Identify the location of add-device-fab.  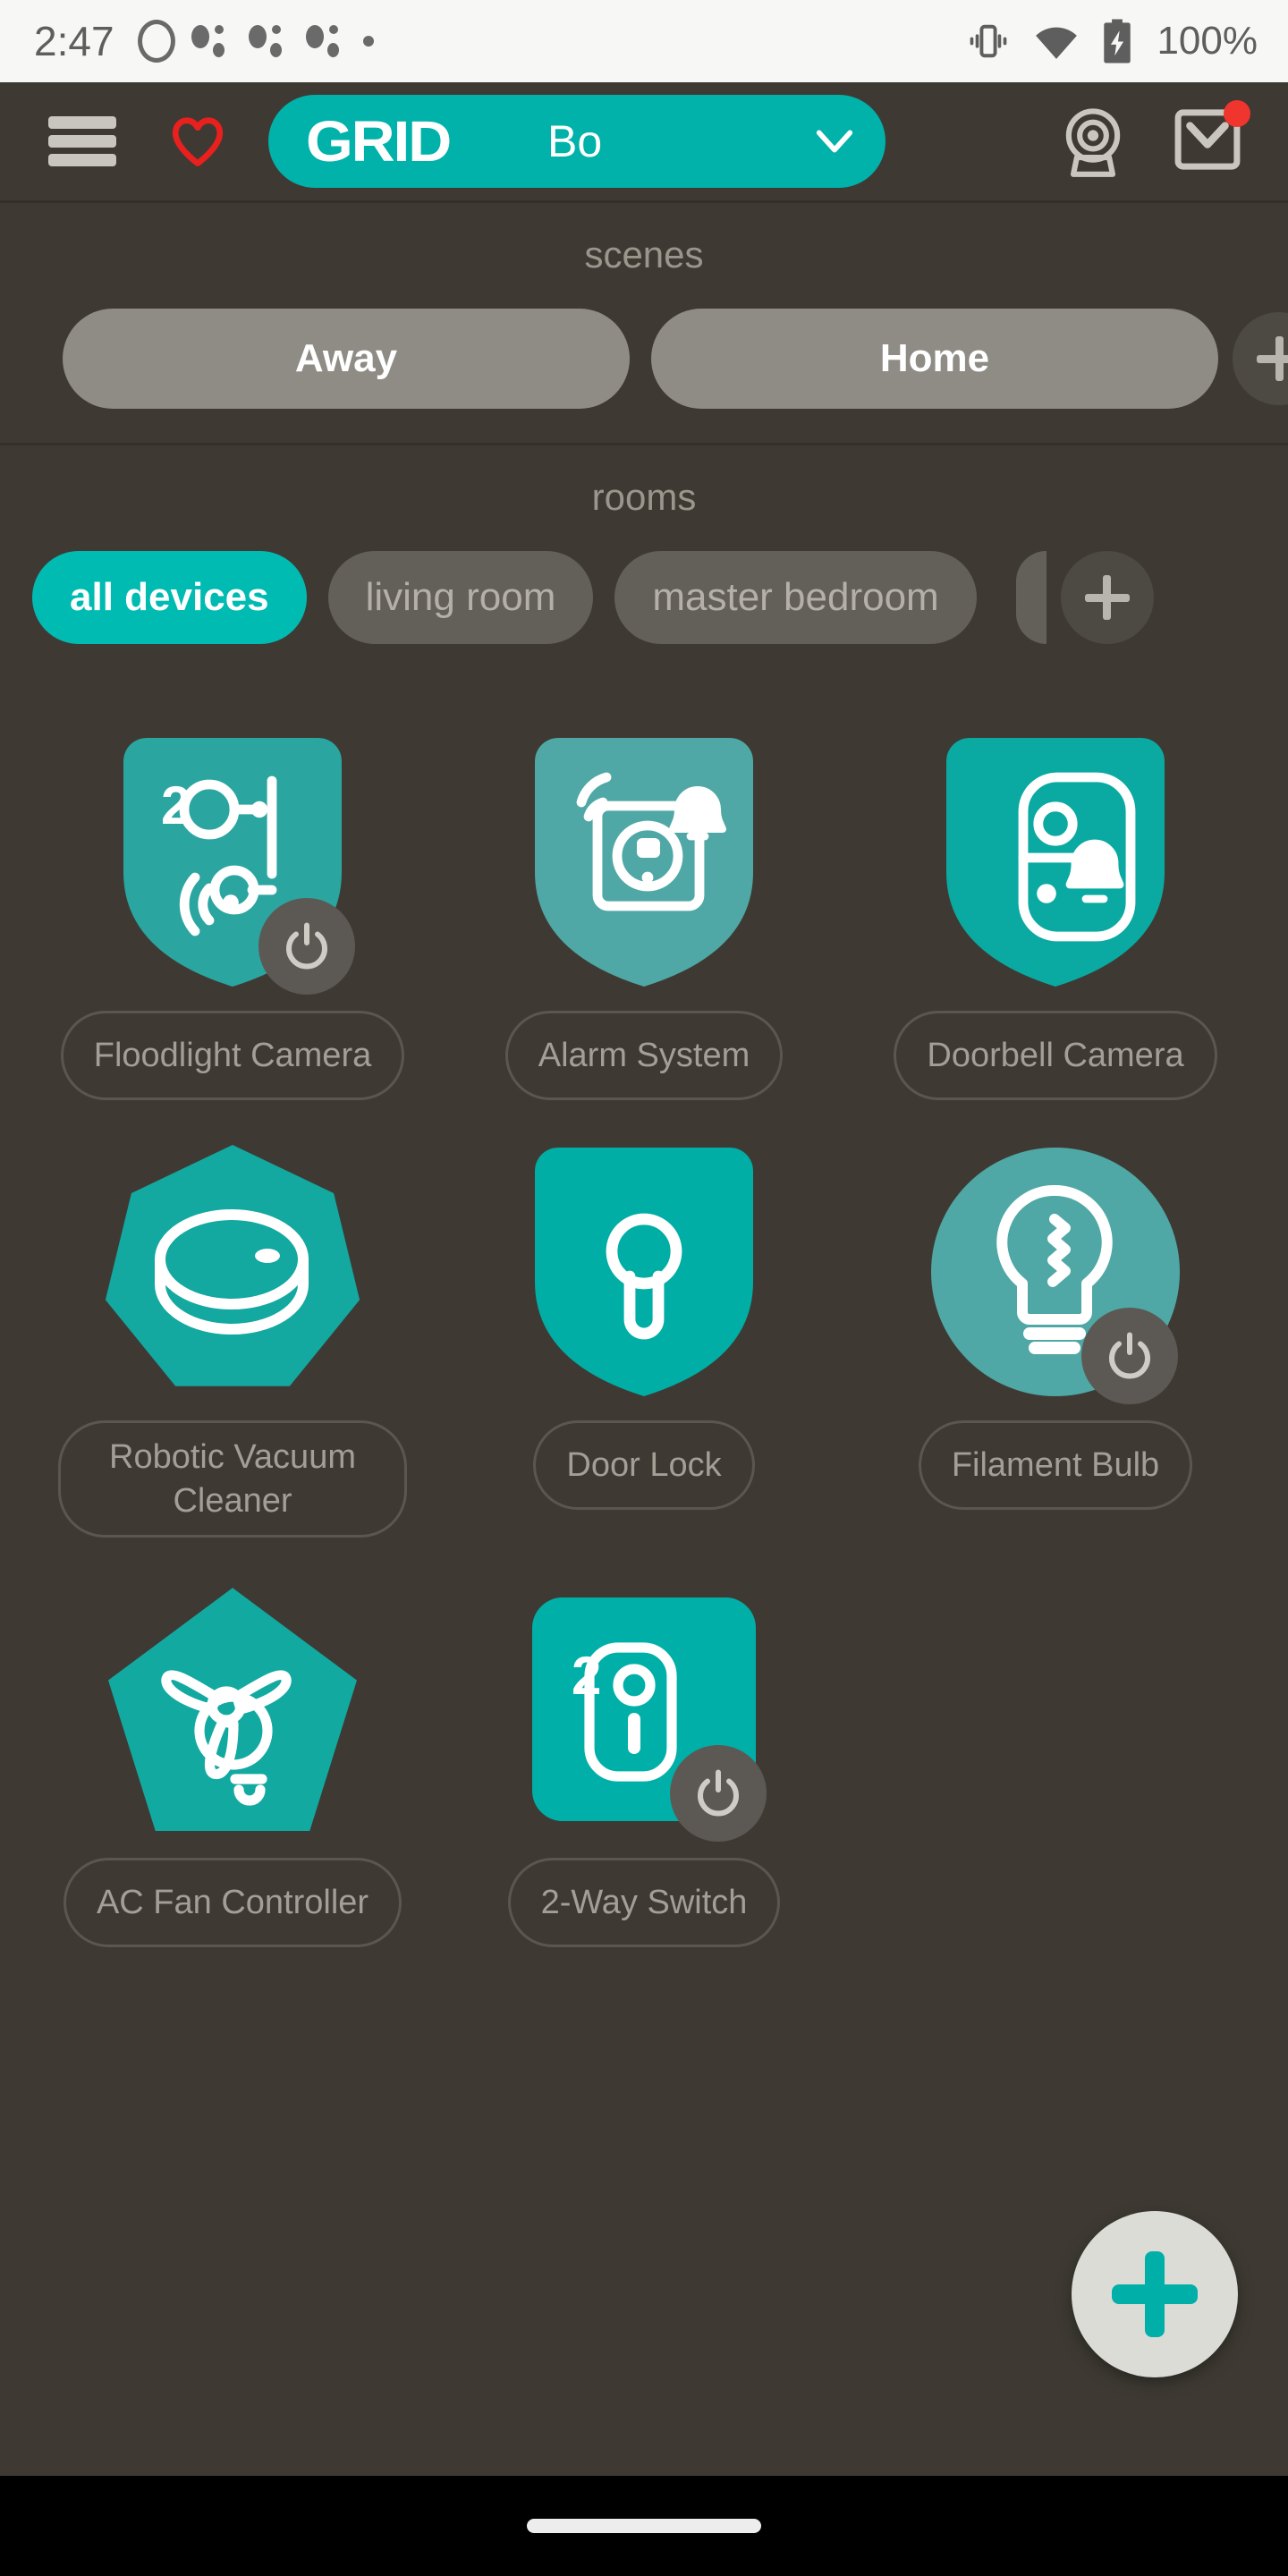
(1155, 2294).